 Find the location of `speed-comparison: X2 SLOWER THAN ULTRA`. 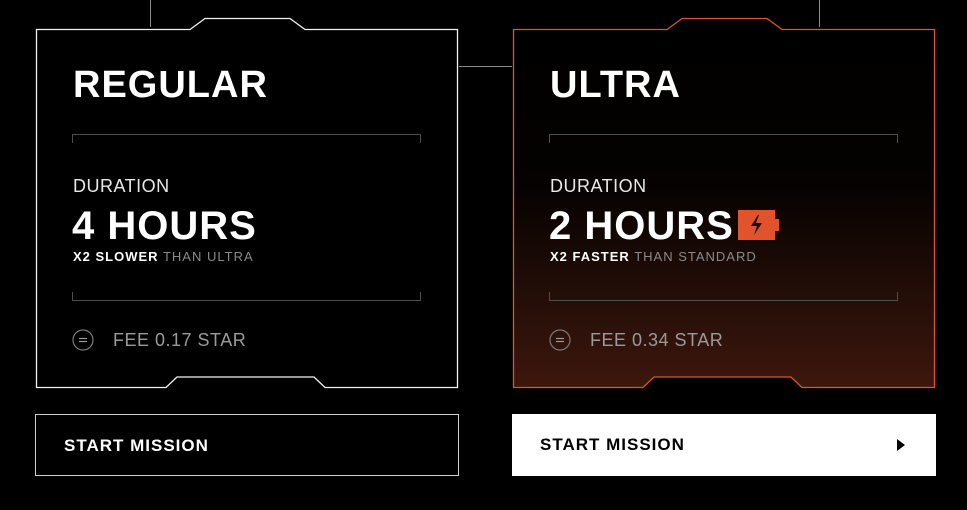

speed-comparison: X2 SLOWER THAN ULTRA is located at coordinates (163, 256).